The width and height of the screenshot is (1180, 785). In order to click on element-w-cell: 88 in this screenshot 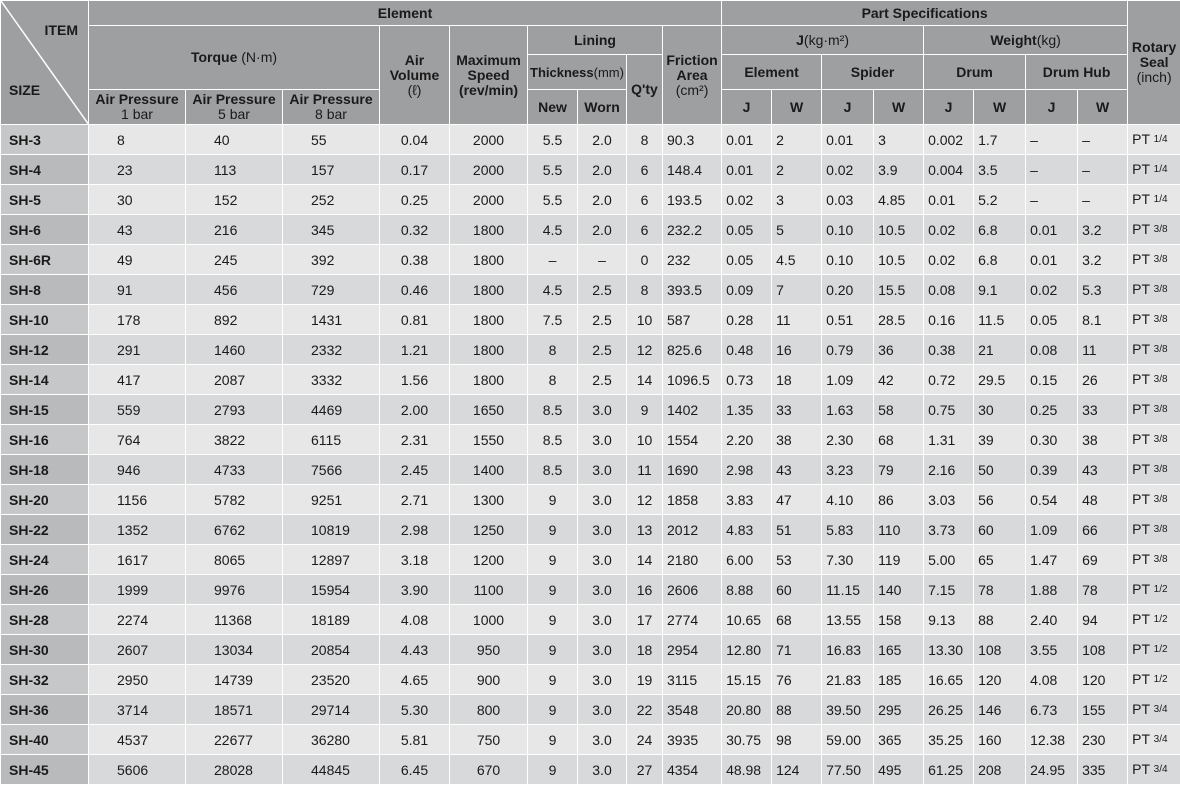, I will do `click(797, 710)`.